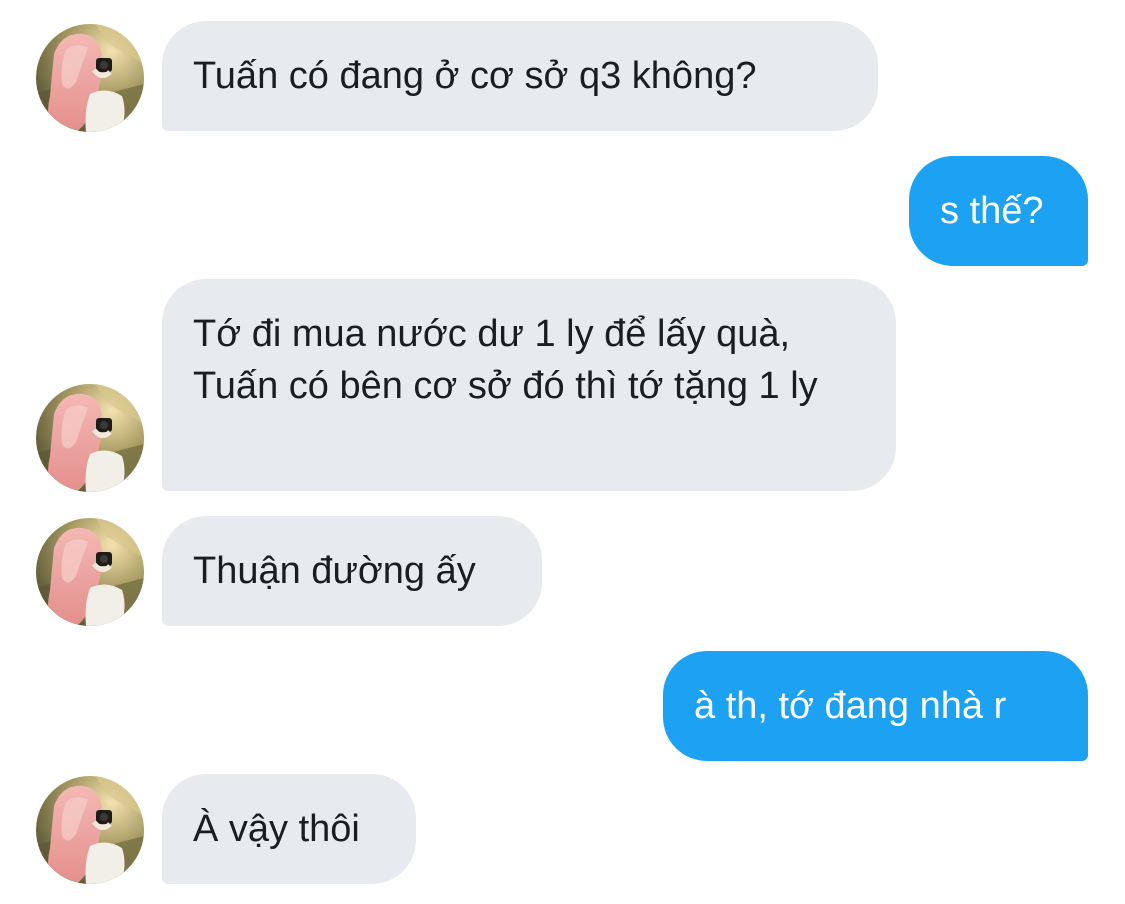 The width and height of the screenshot is (1125, 904). I want to click on message-bubble-outgoing: à th, tớ đang nhà r, so click(875, 706).